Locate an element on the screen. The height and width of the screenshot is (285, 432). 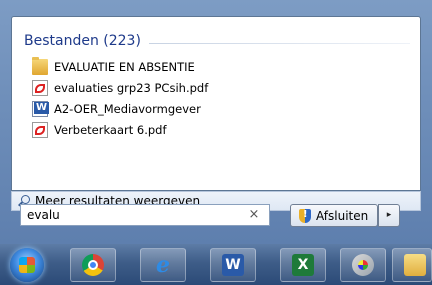
results-group-title: Bestanden (223) is located at coordinates (82, 41).